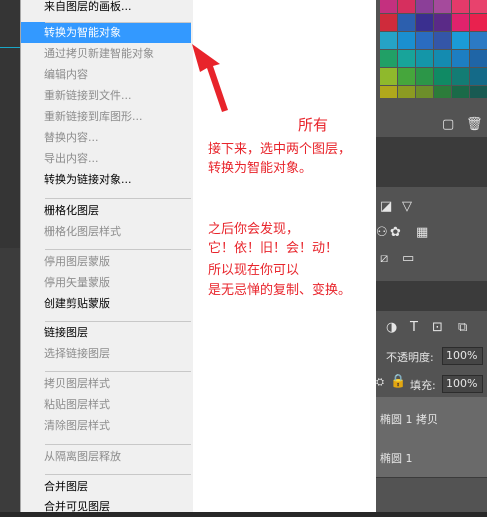 The image size is (487, 517). I want to click on annotation-line4: 它！依！旧！会！动！, so click(273, 248).